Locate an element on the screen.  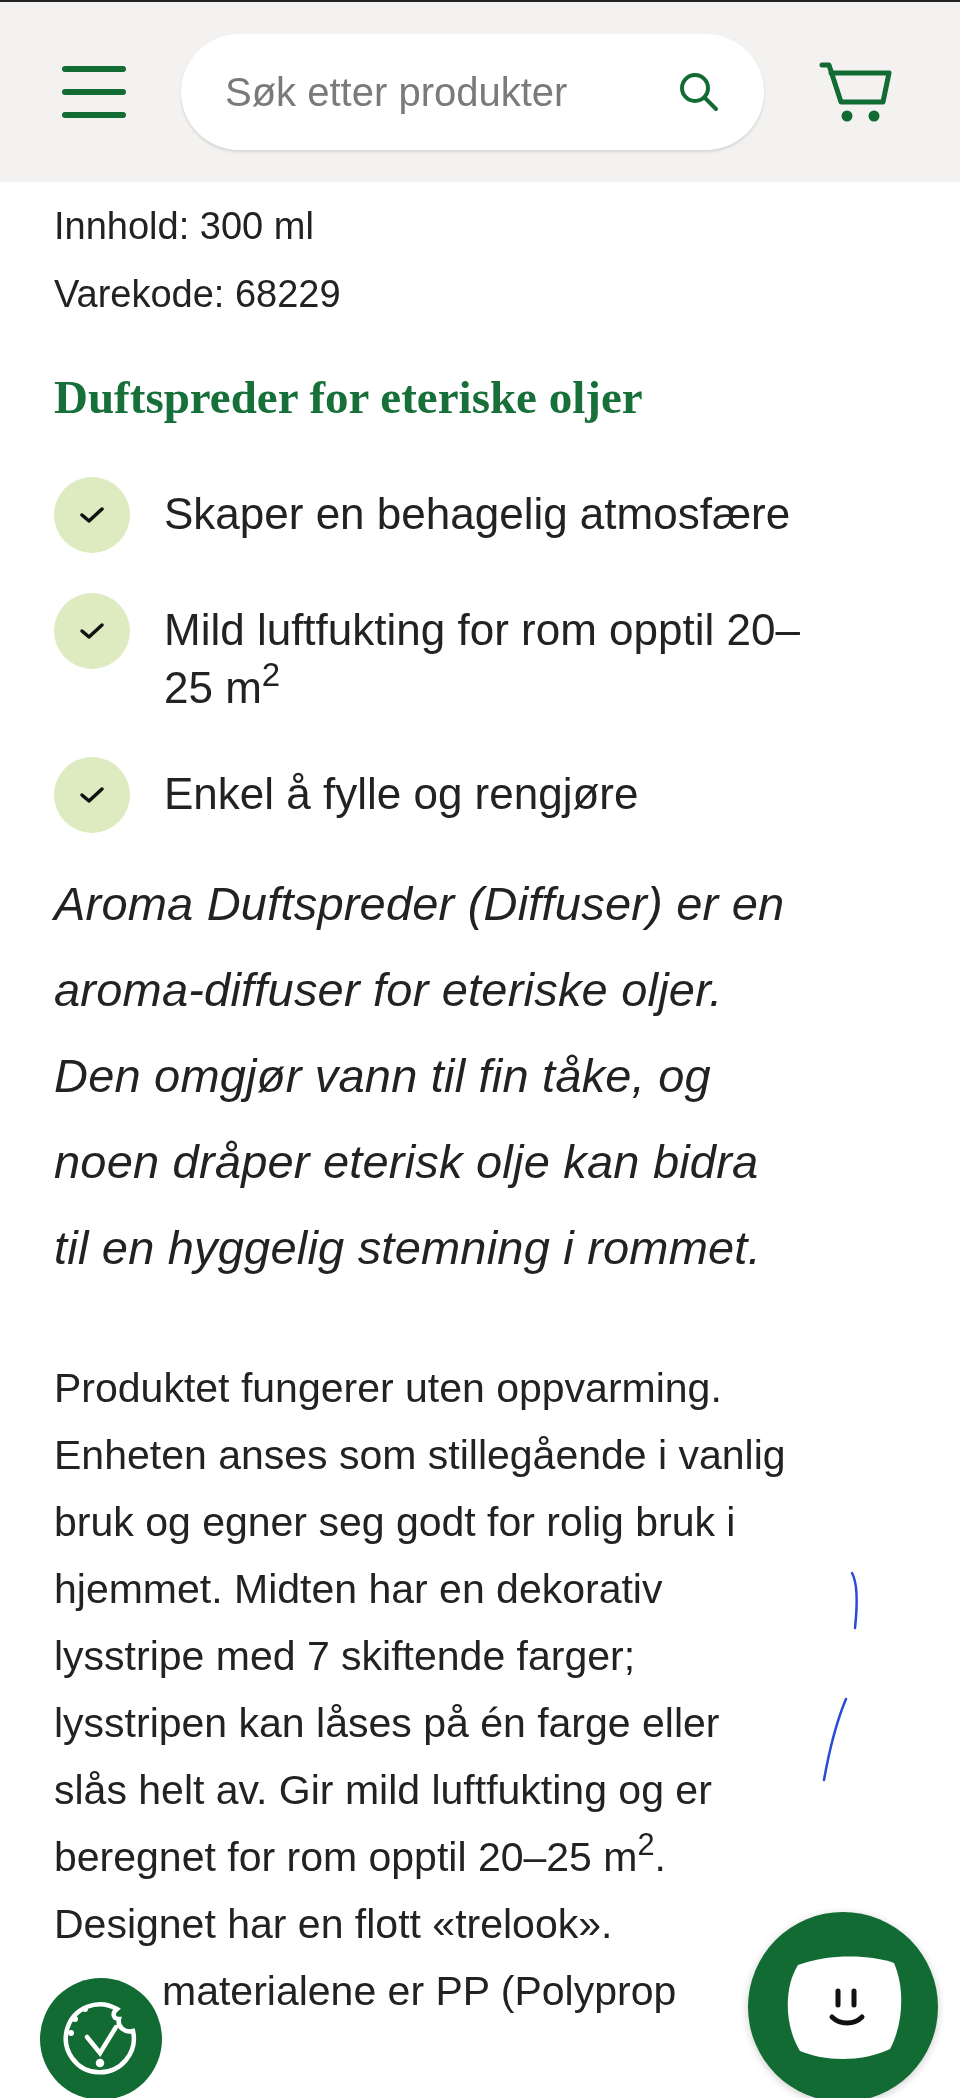
body-paragraph: materialene er PP (Polyprop is located at coordinates (419, 1991).